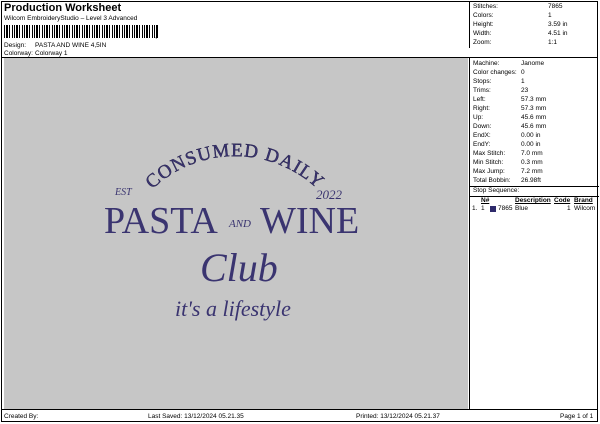  What do you see at coordinates (156, 35) in the screenshot?
I see `barcode-end-mark: ,` at bounding box center [156, 35].